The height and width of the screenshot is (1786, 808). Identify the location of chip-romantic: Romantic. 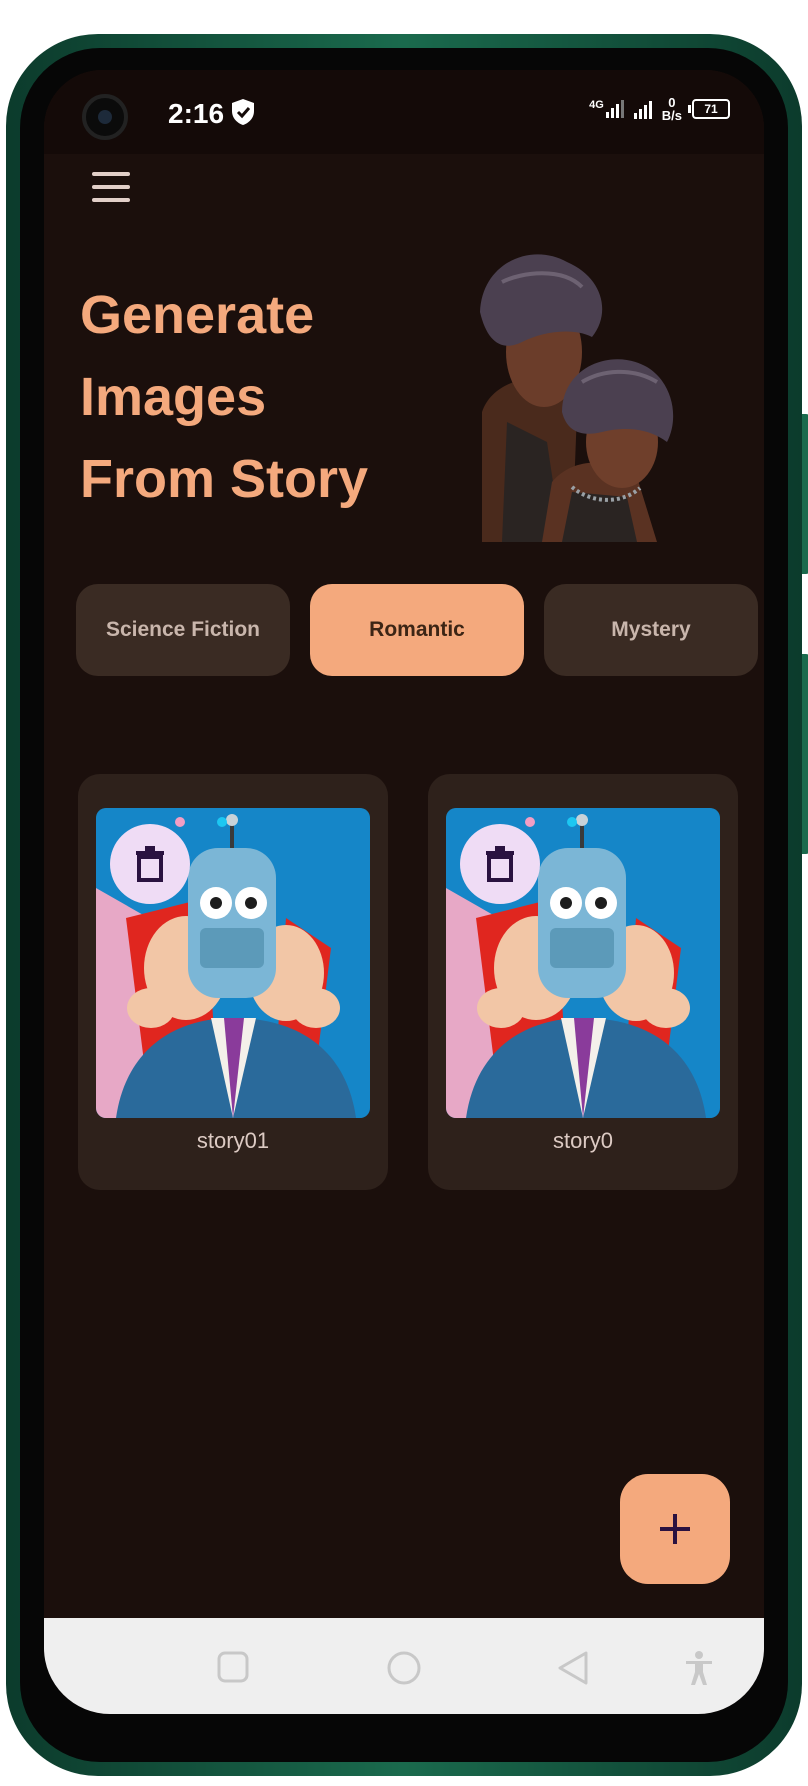
(417, 630).